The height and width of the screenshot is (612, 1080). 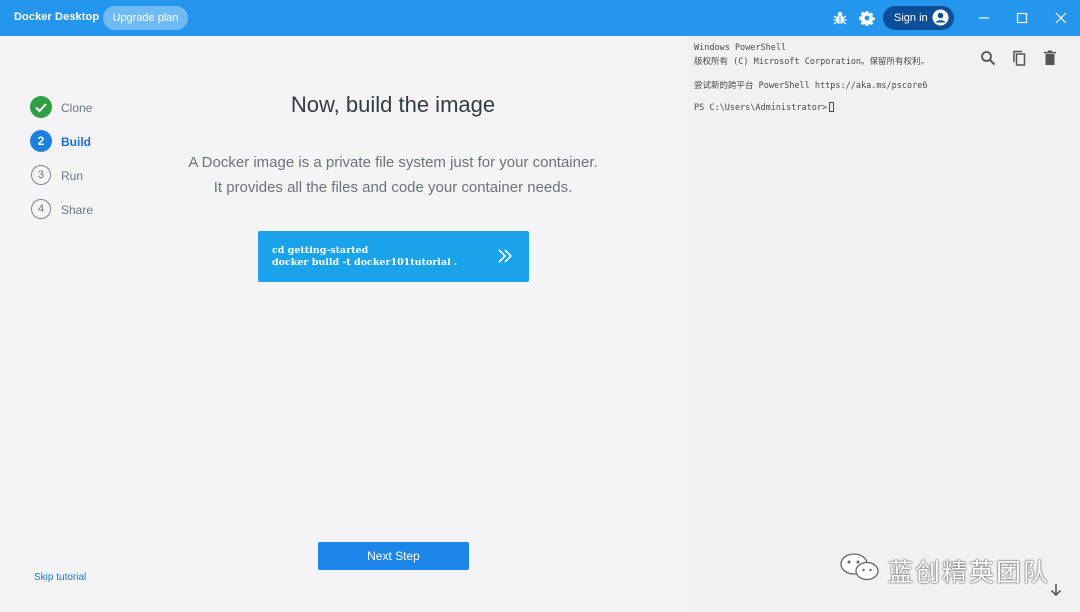 What do you see at coordinates (984, 18) in the screenshot?
I see `minimize-icon` at bounding box center [984, 18].